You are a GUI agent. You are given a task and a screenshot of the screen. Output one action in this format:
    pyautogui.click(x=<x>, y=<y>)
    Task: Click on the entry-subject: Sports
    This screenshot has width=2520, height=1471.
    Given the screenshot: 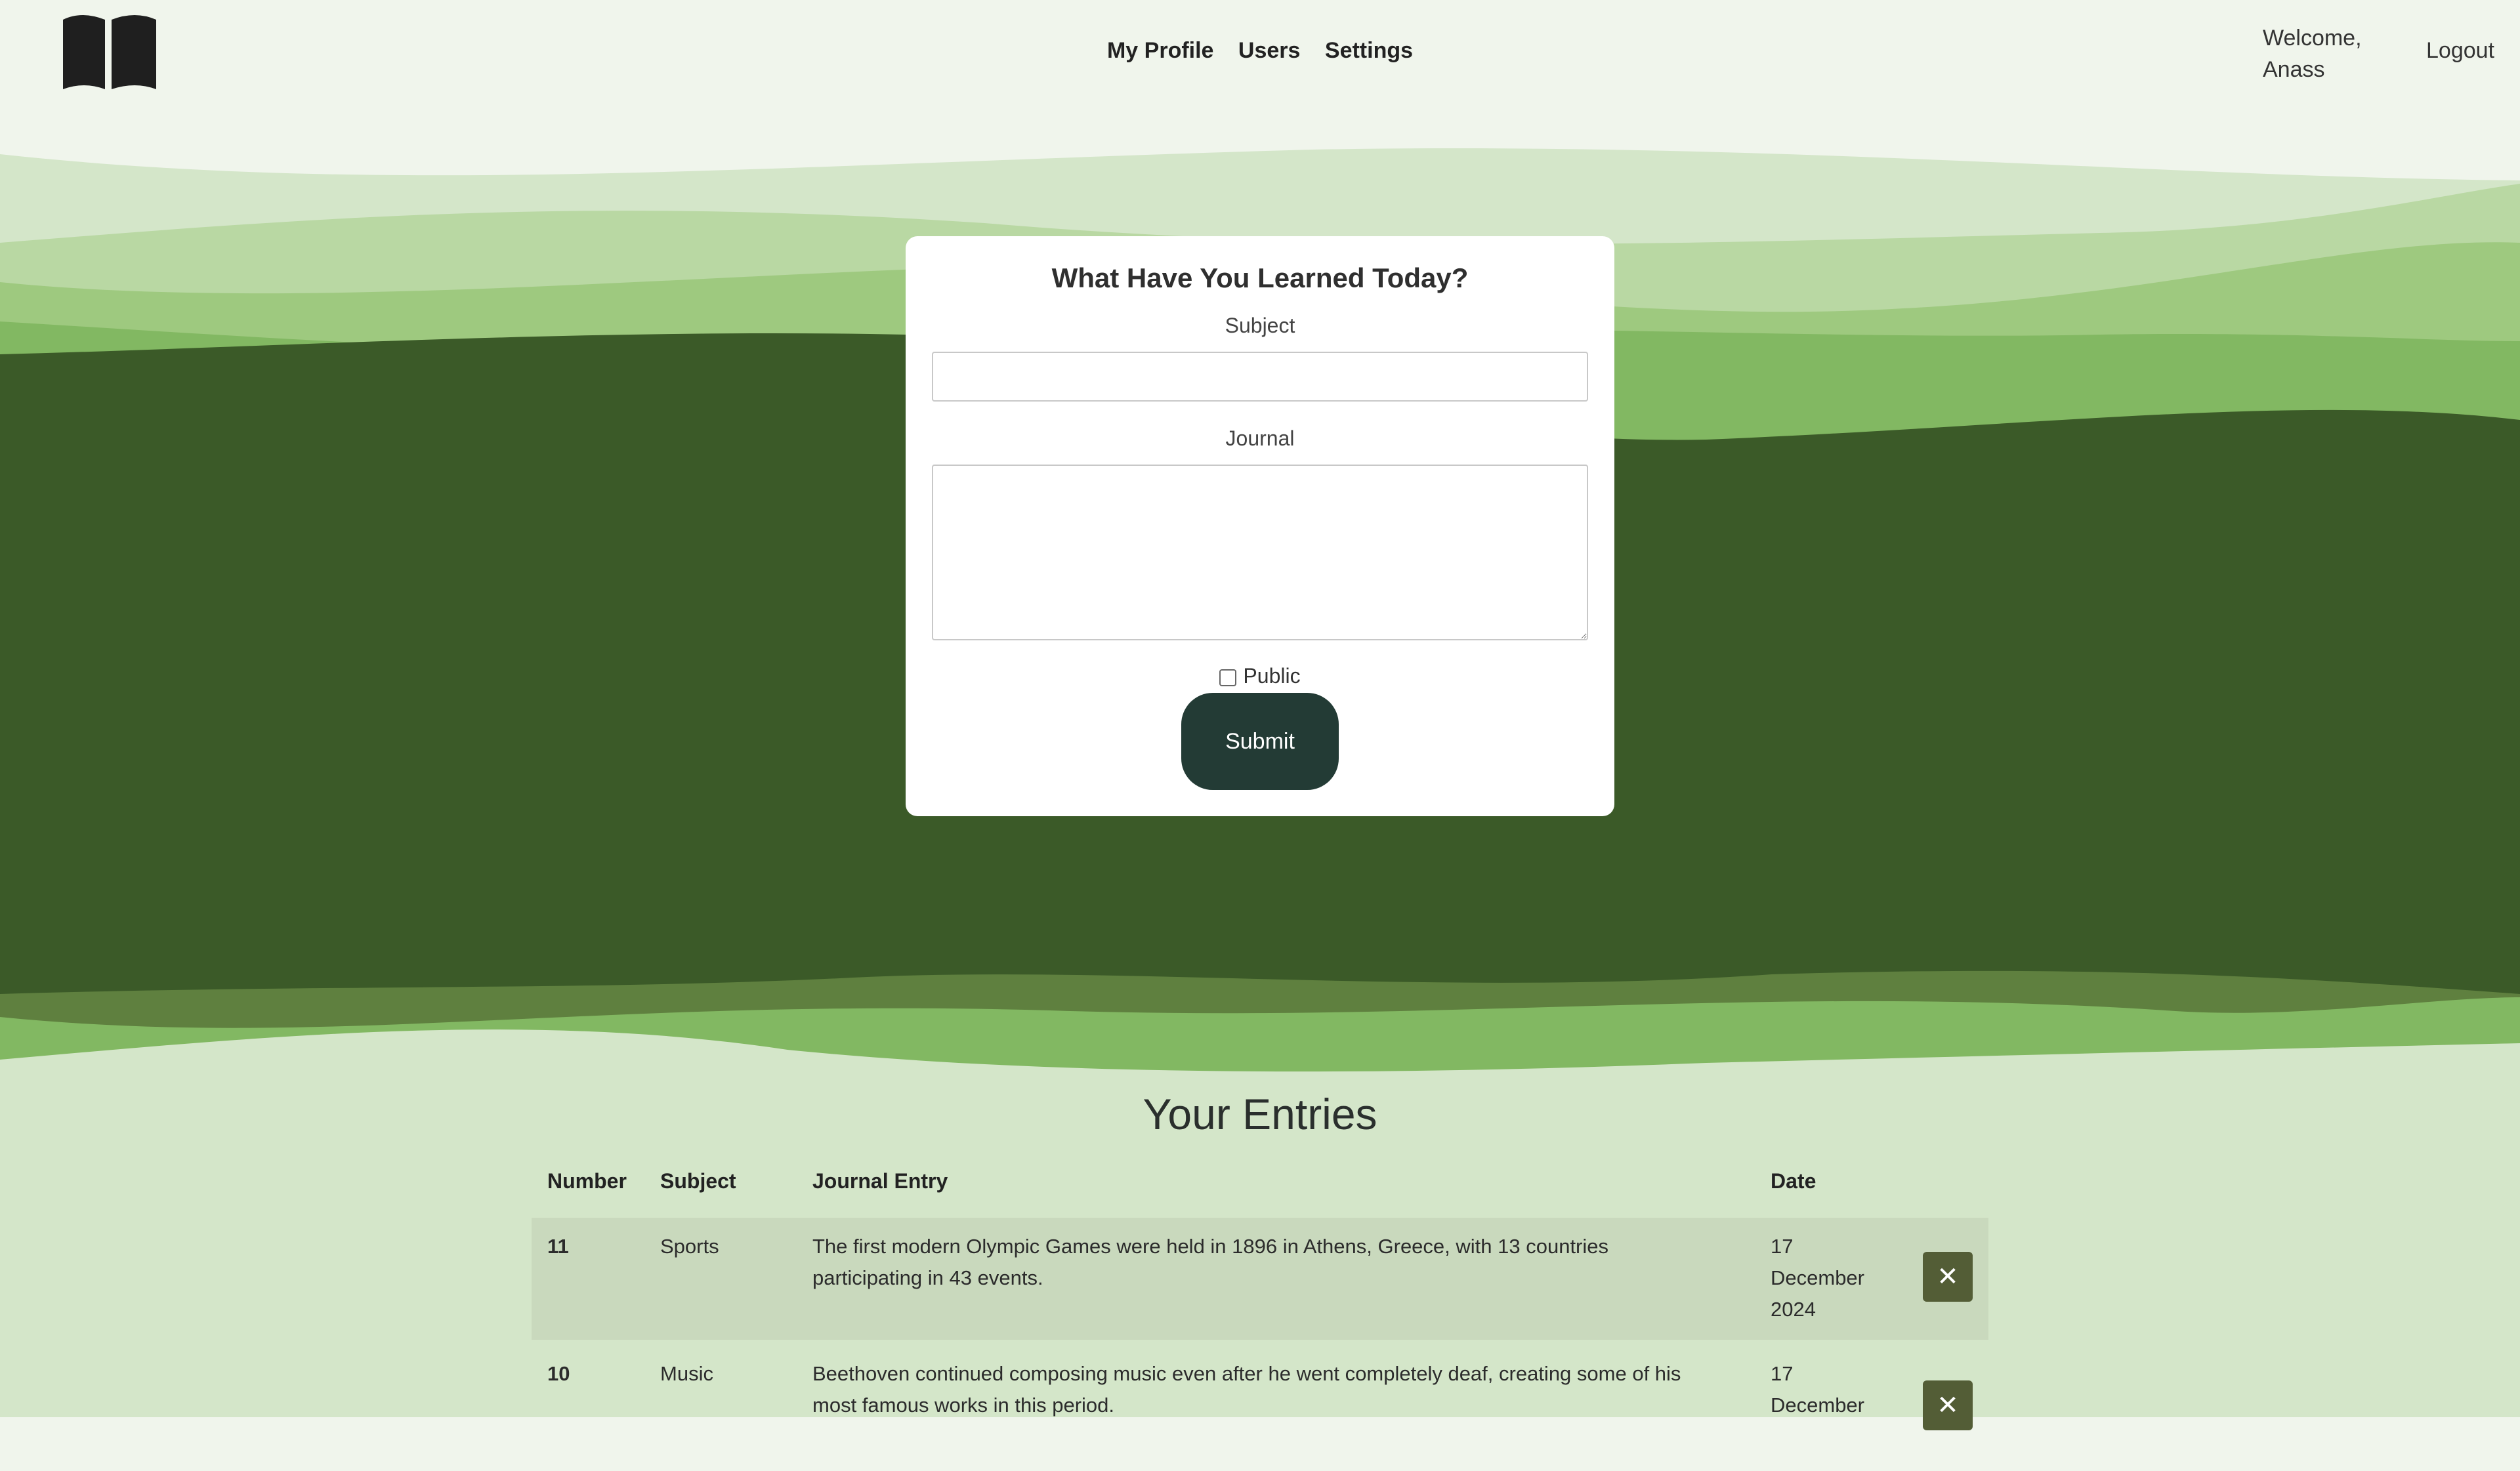 What is the action you would take?
    pyautogui.click(x=689, y=1246)
    